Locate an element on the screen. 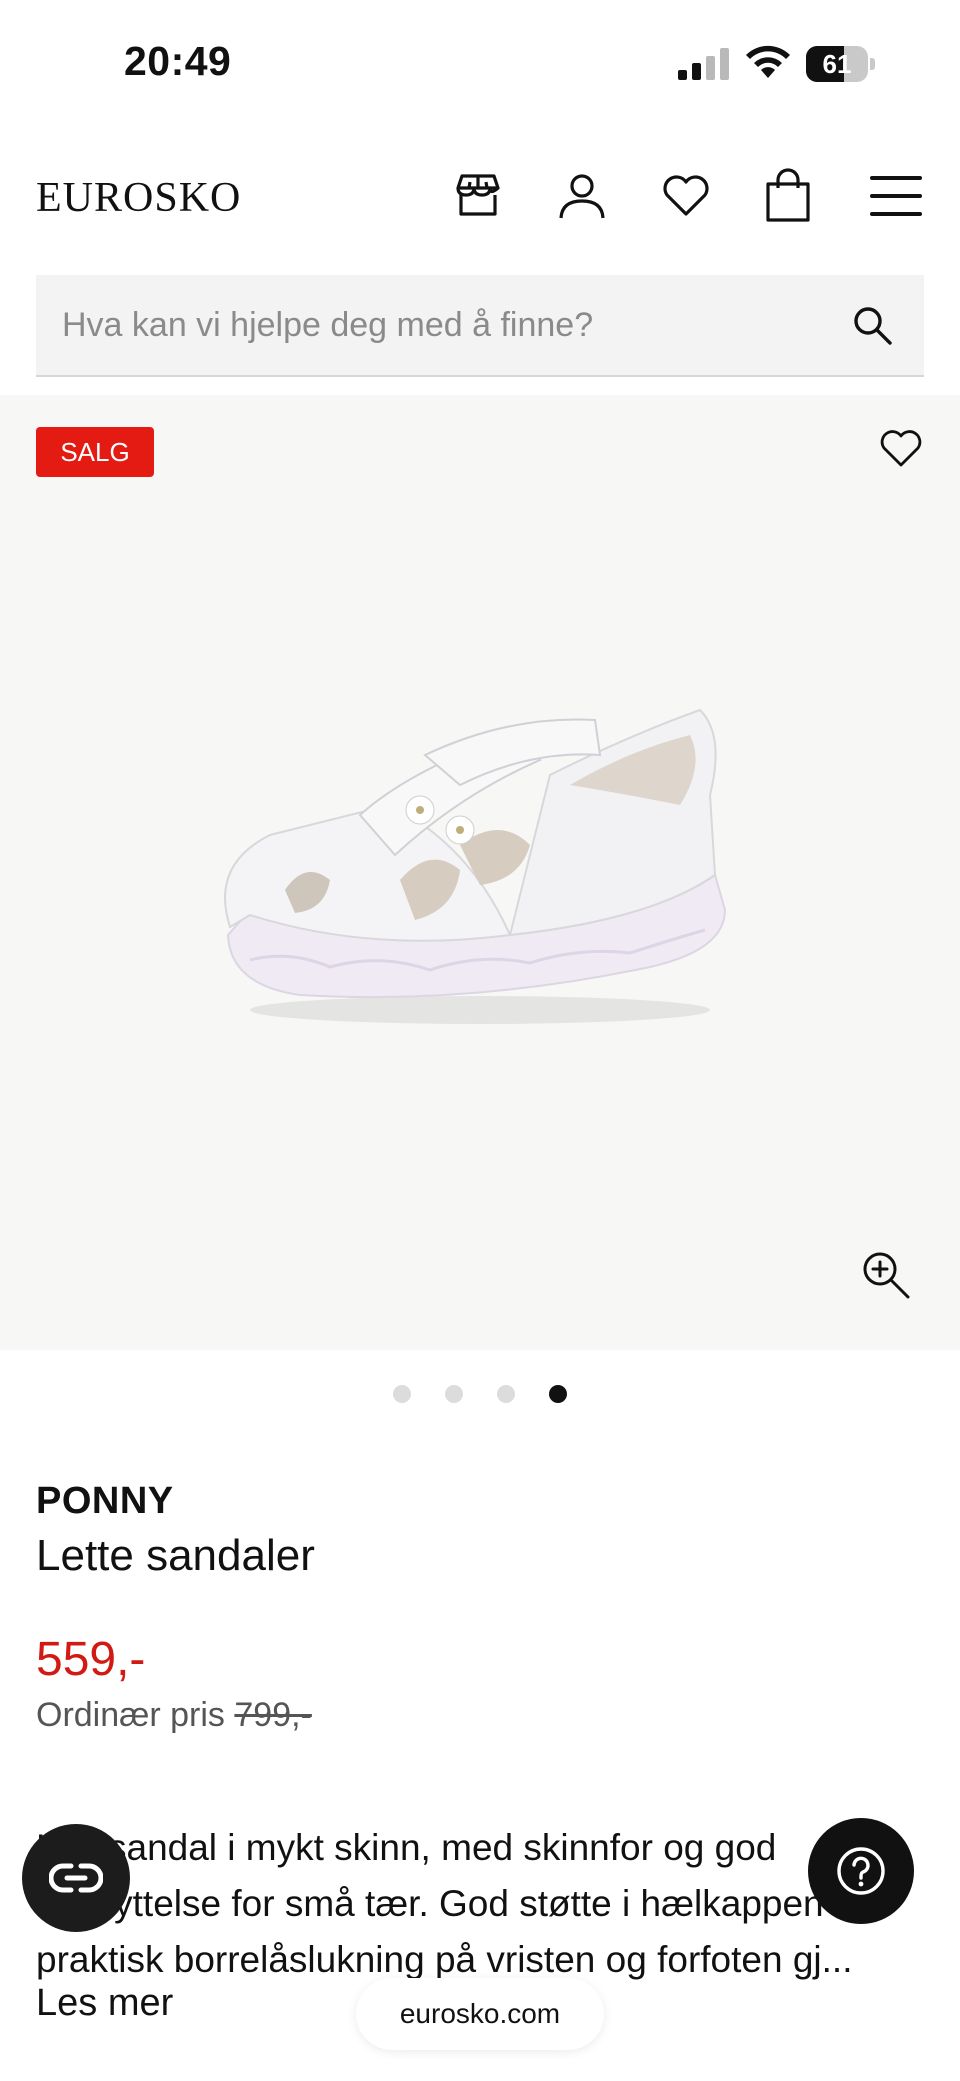 This screenshot has width=960, height=2081. eurosko-logo: EUROSKO is located at coordinates (138, 198).